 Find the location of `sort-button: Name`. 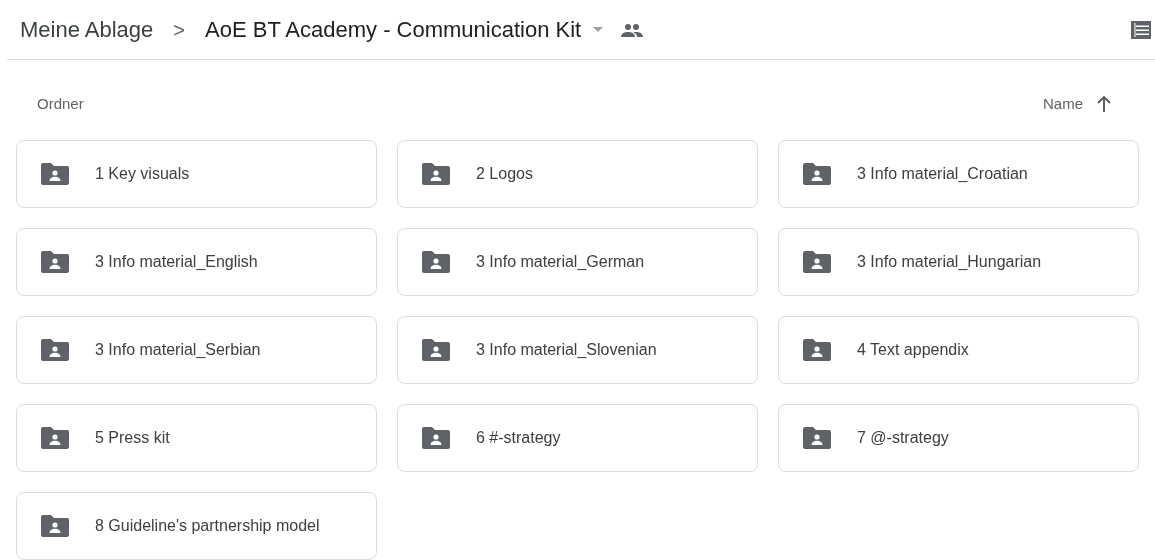

sort-button: Name is located at coordinates (1063, 104).